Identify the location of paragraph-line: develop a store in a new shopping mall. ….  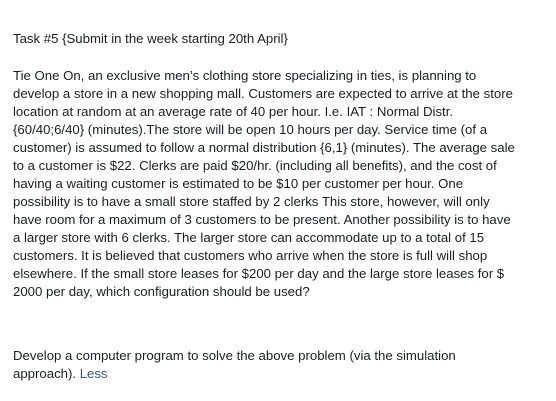
(263, 93).